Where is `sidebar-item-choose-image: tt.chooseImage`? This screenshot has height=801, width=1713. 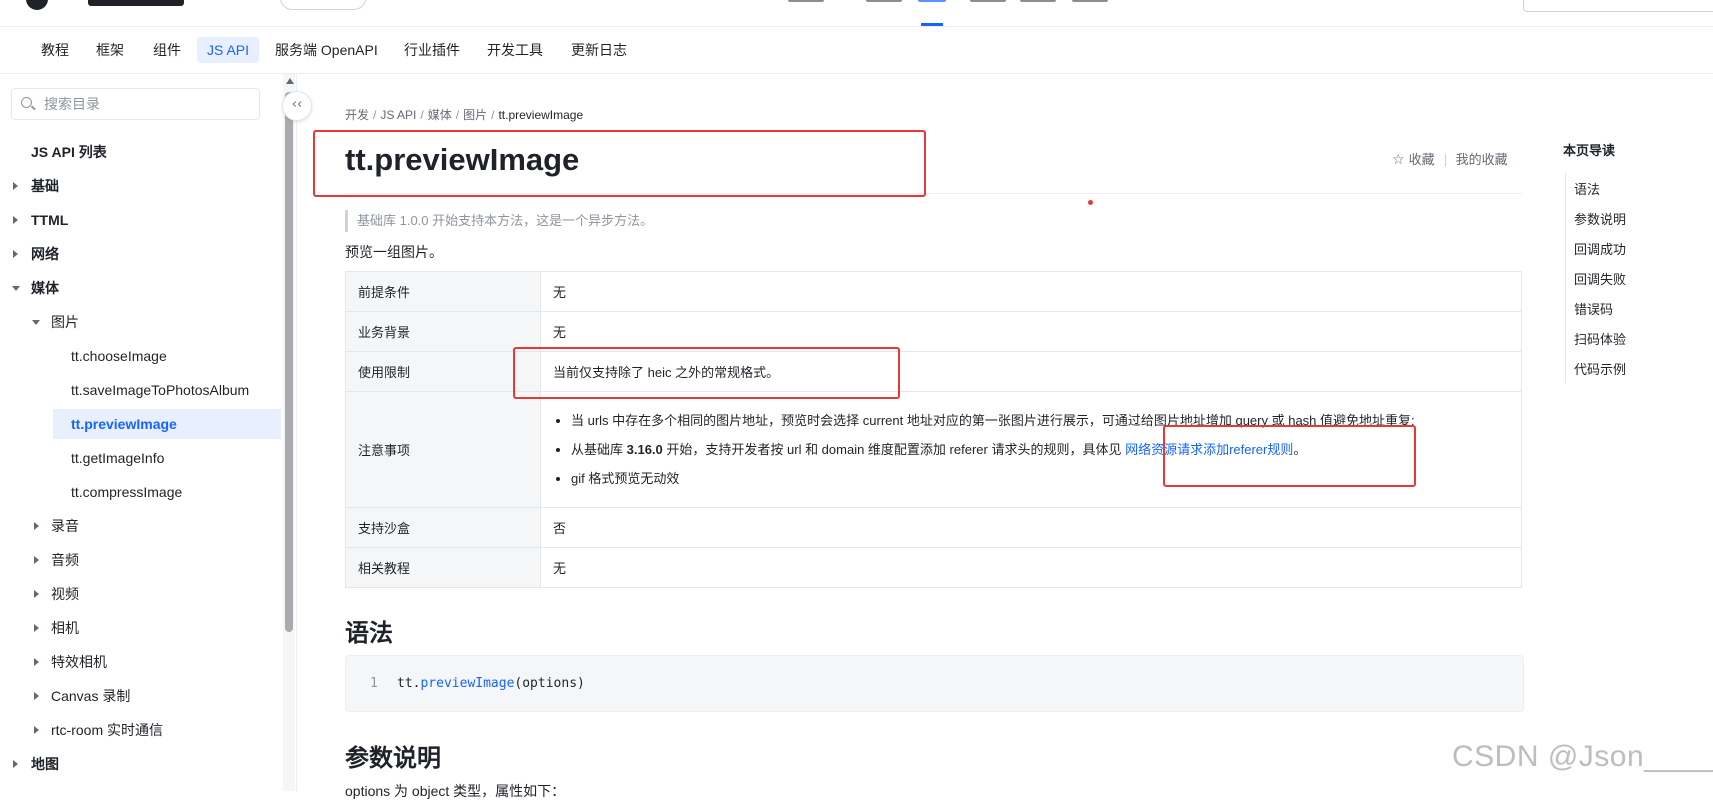
sidebar-item-choose-image: tt.chooseImage is located at coordinates (141, 356).